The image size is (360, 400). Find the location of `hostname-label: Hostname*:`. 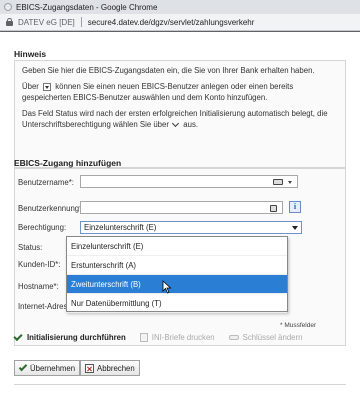

hostname-label: Hostname*: is located at coordinates (38, 286).